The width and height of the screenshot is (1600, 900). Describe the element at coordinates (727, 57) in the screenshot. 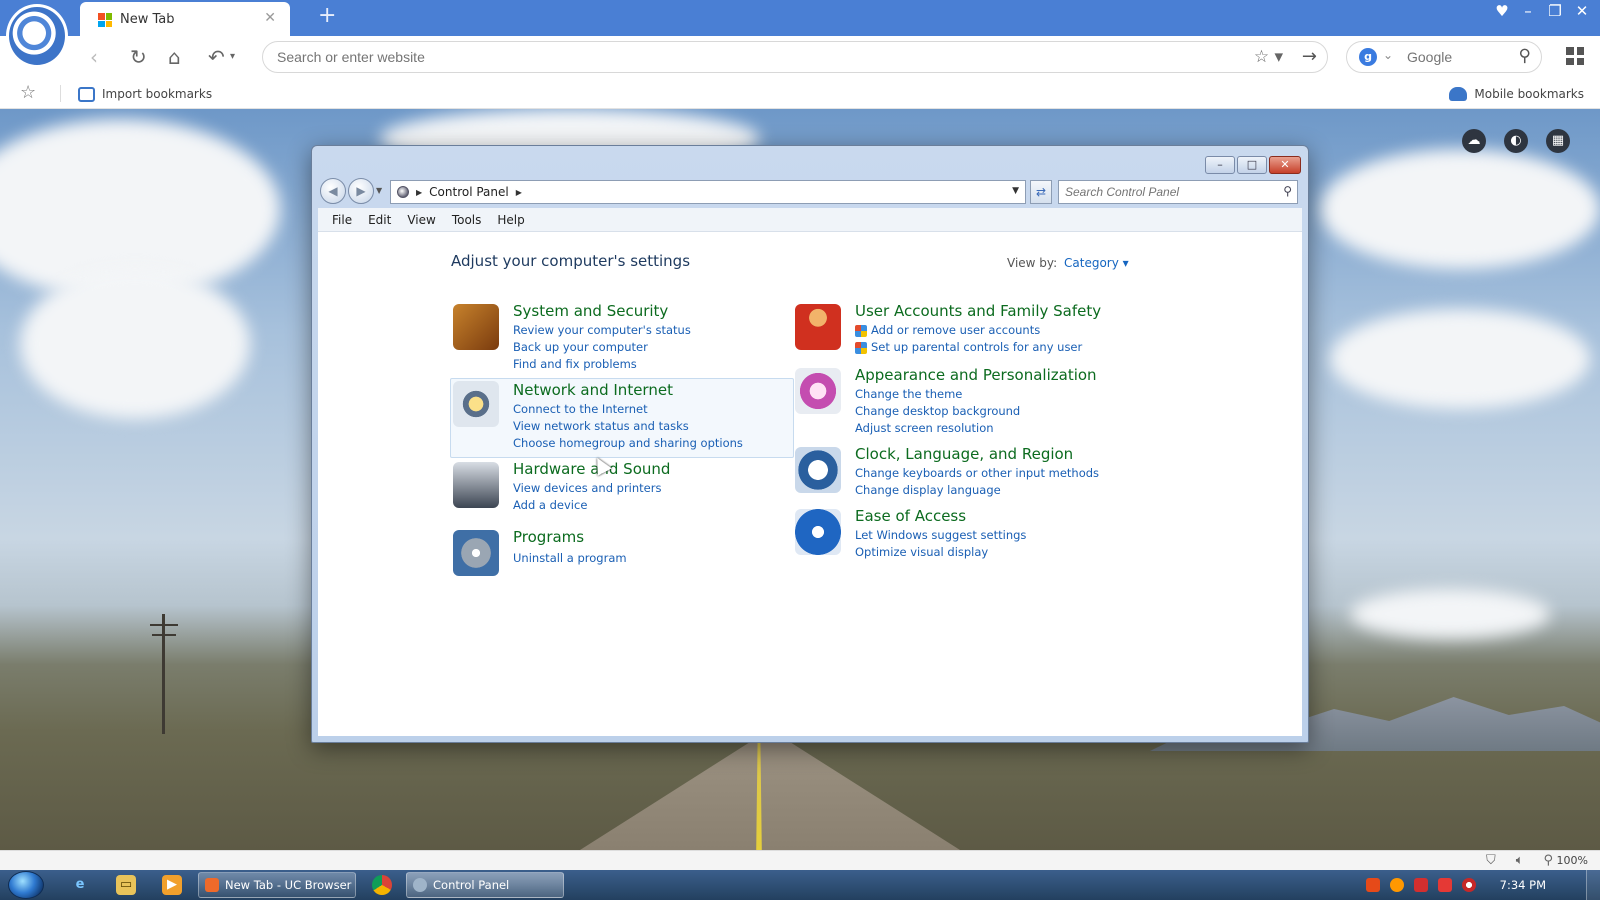

I see `address-input` at that location.